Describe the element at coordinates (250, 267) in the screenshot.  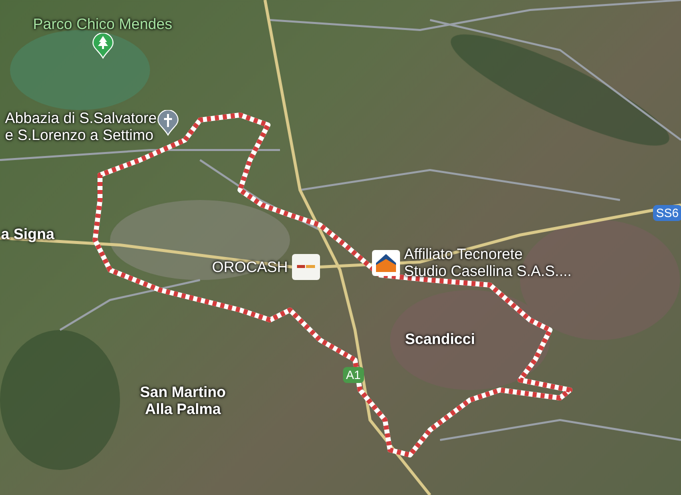
I see `place-label: OROCASH` at that location.